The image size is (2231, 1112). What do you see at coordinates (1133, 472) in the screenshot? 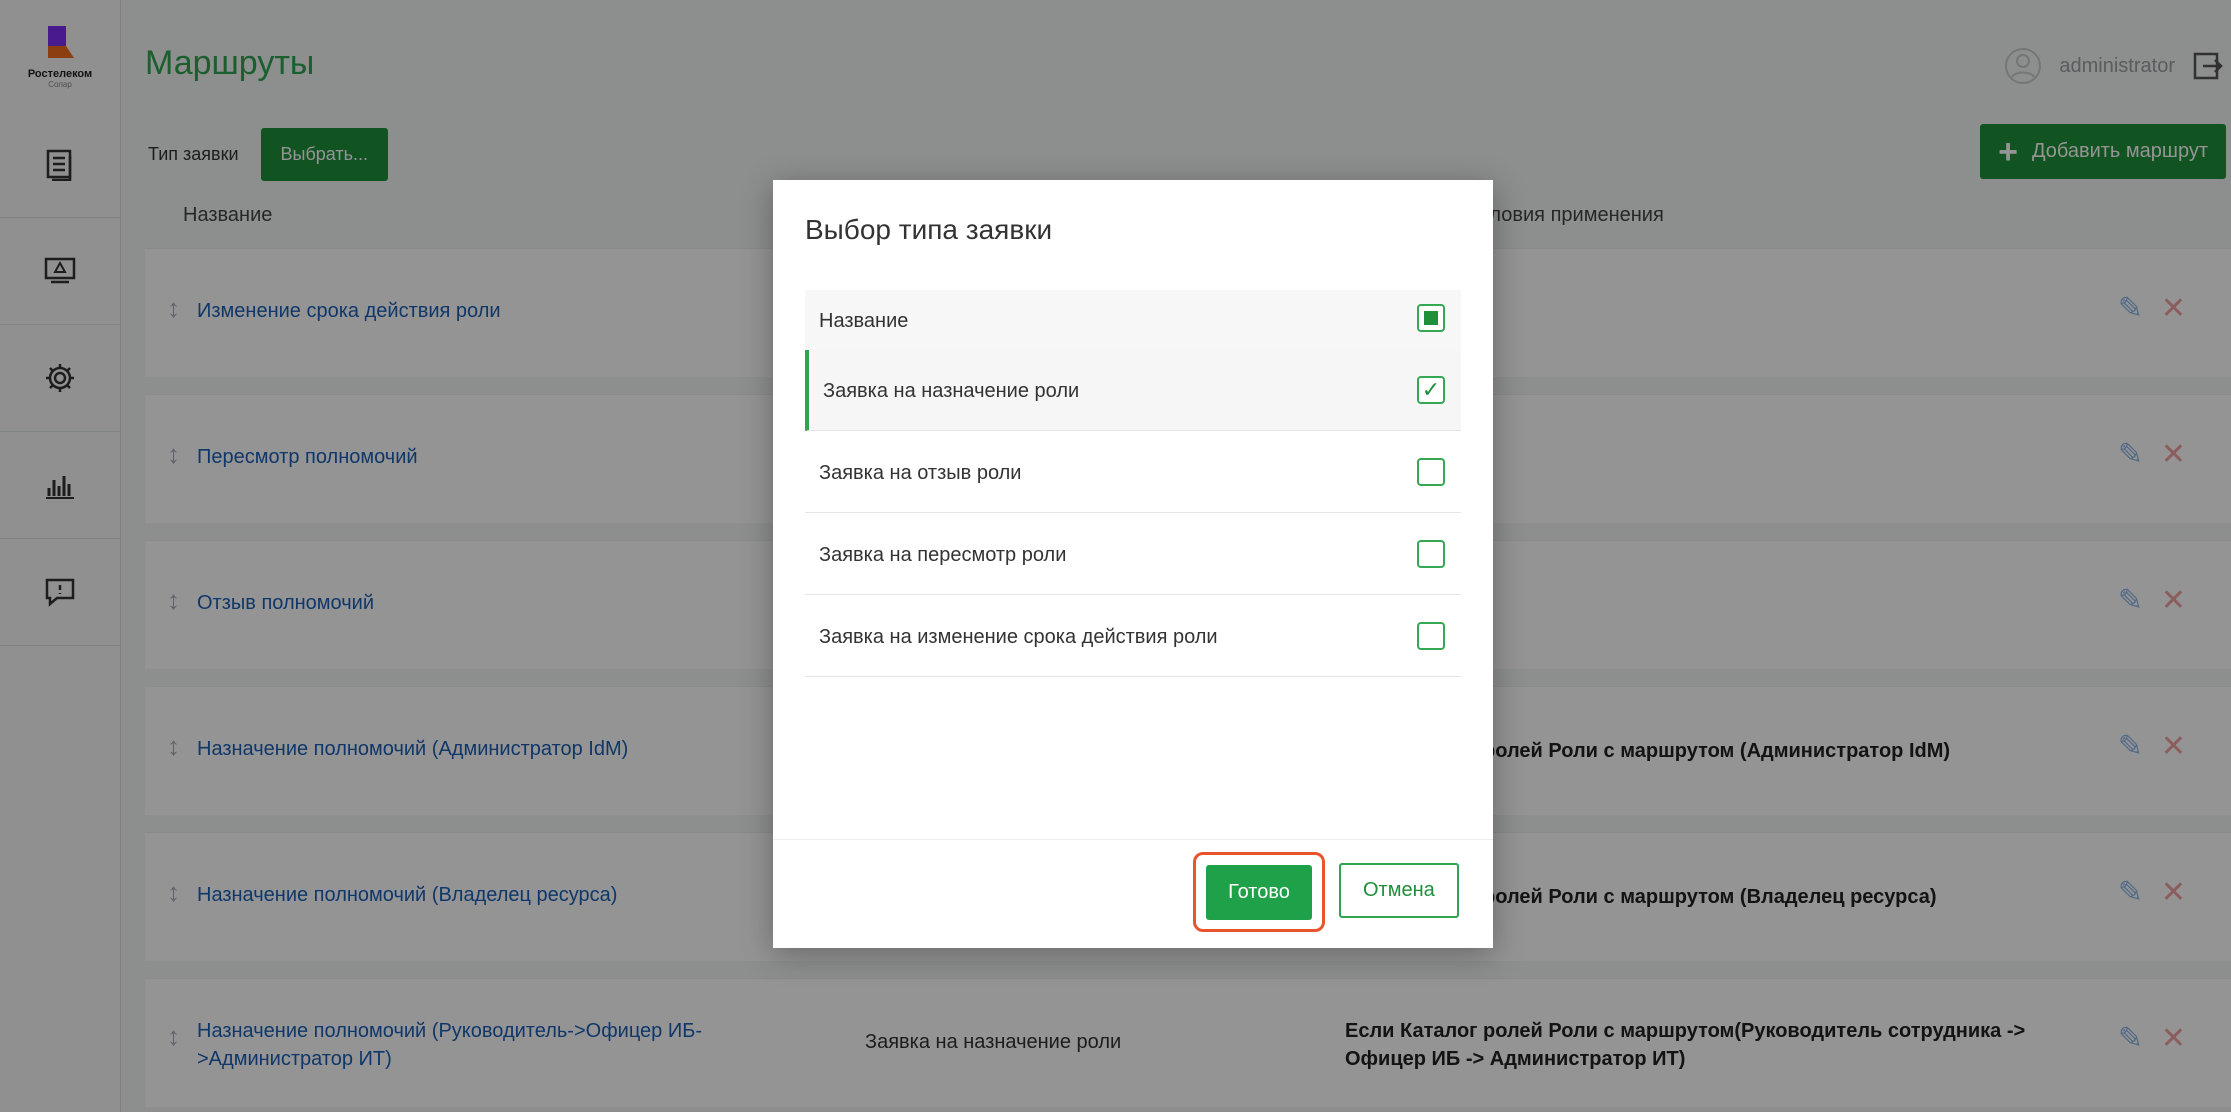
I see `option-revoke-role: Заявка на отзыв роли` at bounding box center [1133, 472].